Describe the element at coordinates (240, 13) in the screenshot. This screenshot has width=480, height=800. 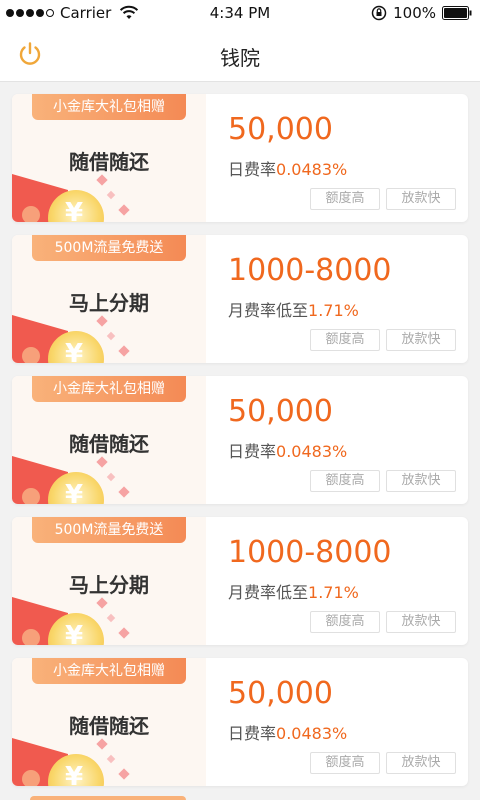
I see `status-bar: Carrier 4:34 PM 100%` at that location.